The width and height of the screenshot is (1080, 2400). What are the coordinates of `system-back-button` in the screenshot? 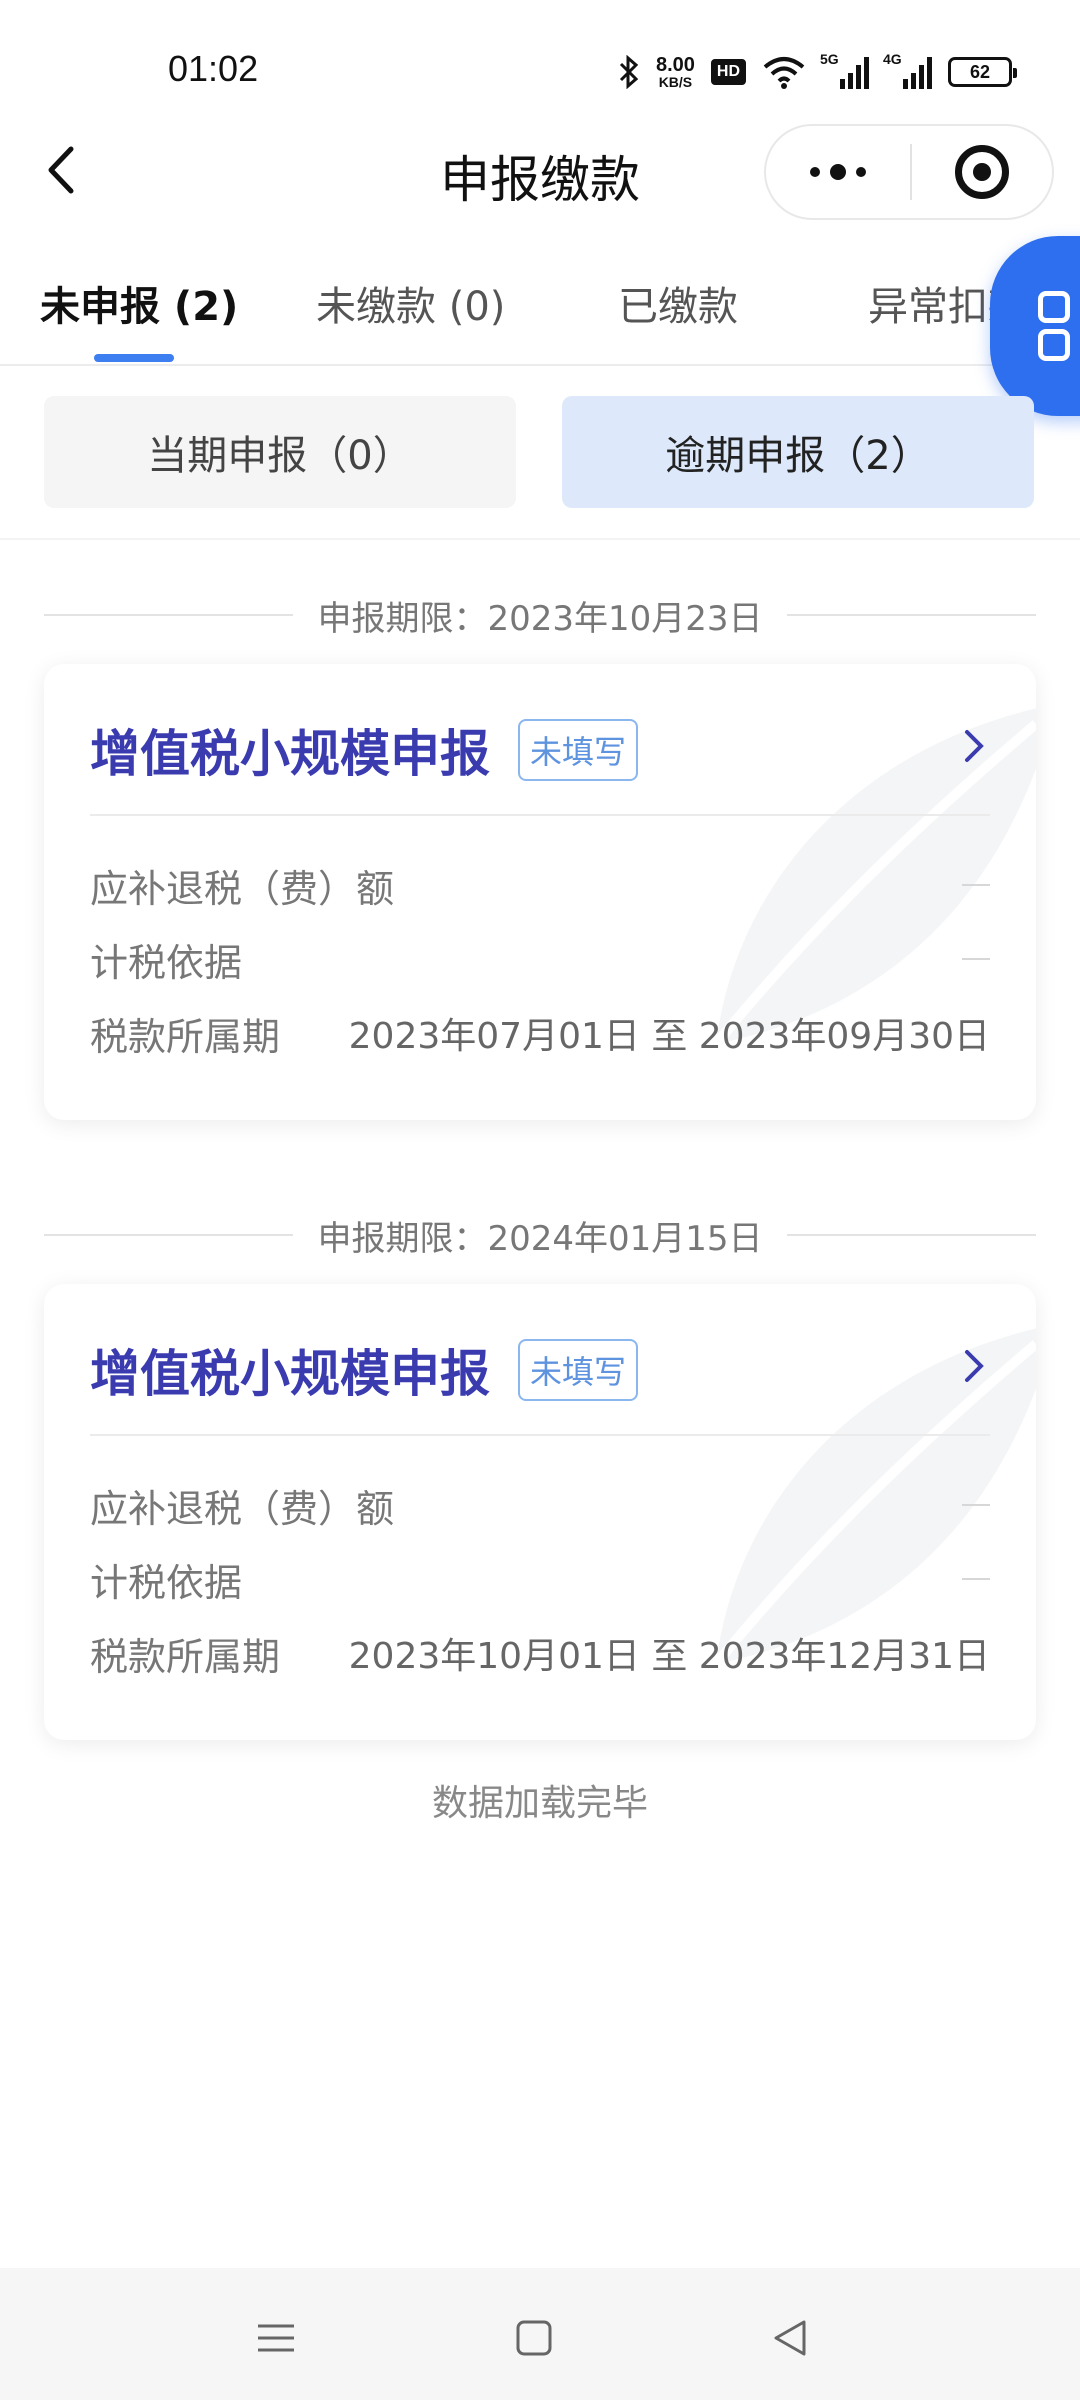 It's located at (790, 2338).